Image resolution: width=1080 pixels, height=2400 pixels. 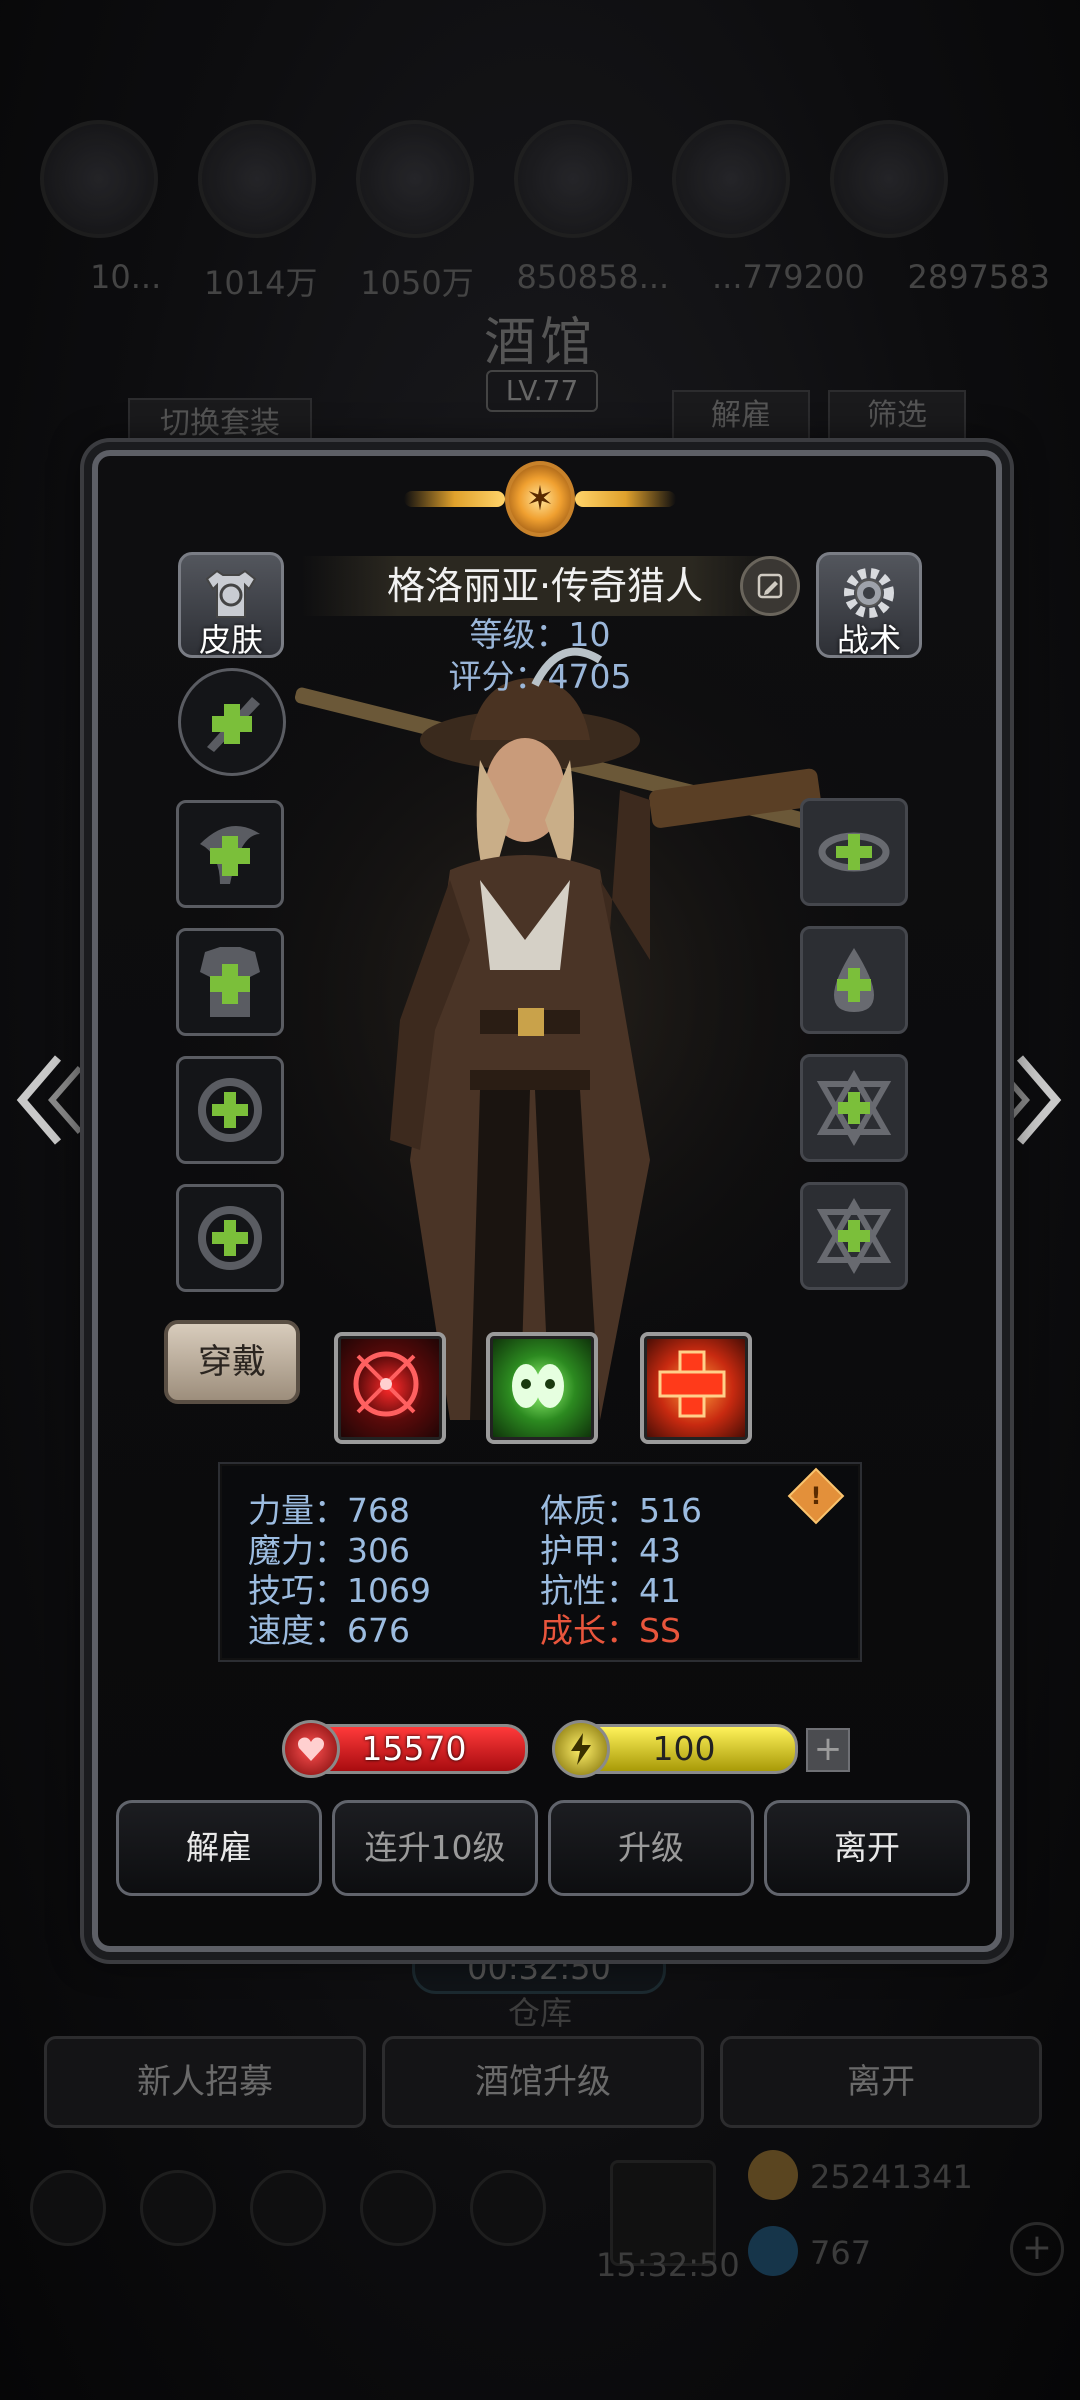 What do you see at coordinates (1037, 2249) in the screenshot?
I see `bg-plus-icon: +` at bounding box center [1037, 2249].